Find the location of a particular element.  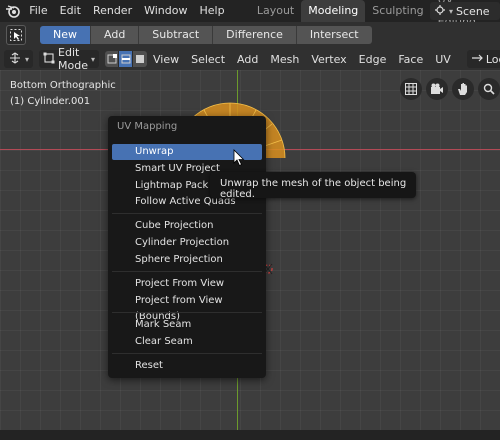

bool-intersect-button: Intersect is located at coordinates (334, 35).